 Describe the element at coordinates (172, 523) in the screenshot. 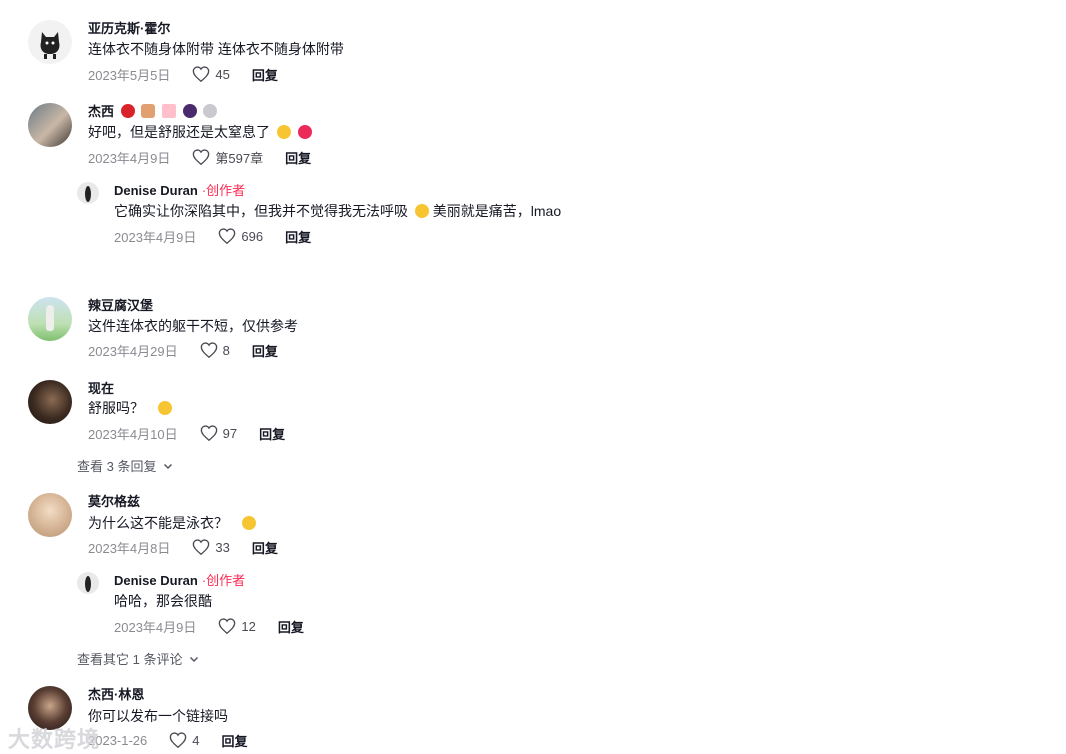

I see `comment-text: 为什么这不能是泳衣？` at that location.